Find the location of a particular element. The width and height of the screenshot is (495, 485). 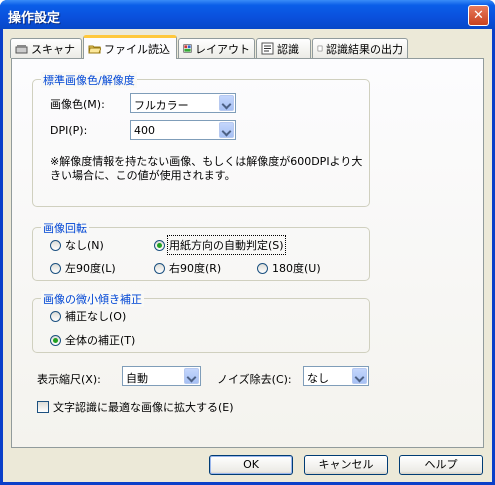

rotation-left90-label: 左90度(L) is located at coordinates (90, 268).